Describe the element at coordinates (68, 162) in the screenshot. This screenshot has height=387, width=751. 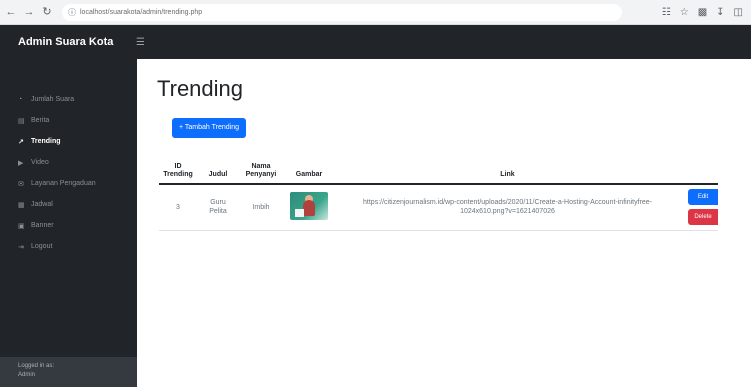
I see `sidebar-item-video: ▶ Video` at that location.